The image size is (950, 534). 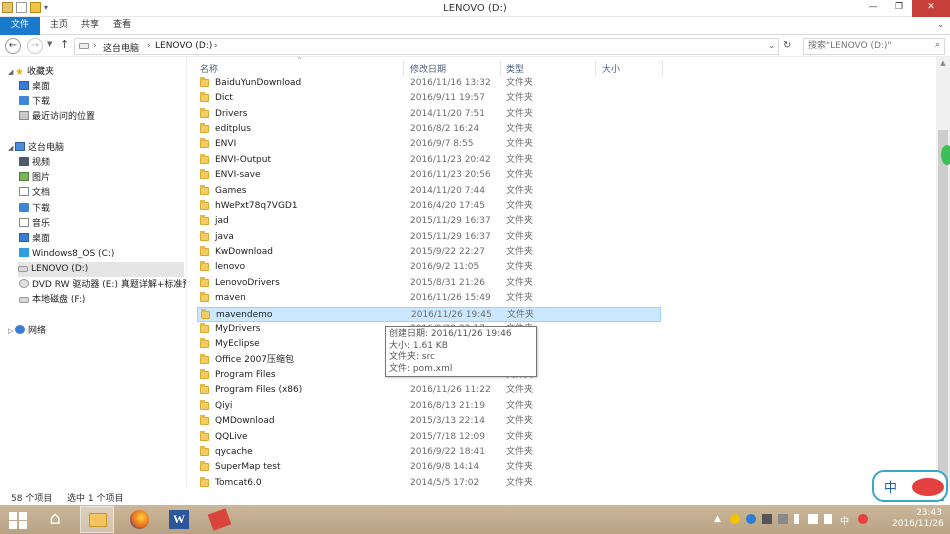 I want to click on nav-dvd-e: DVD RW 驱动器 (E:) 真题详解+标准预, so click(x=102, y=285).